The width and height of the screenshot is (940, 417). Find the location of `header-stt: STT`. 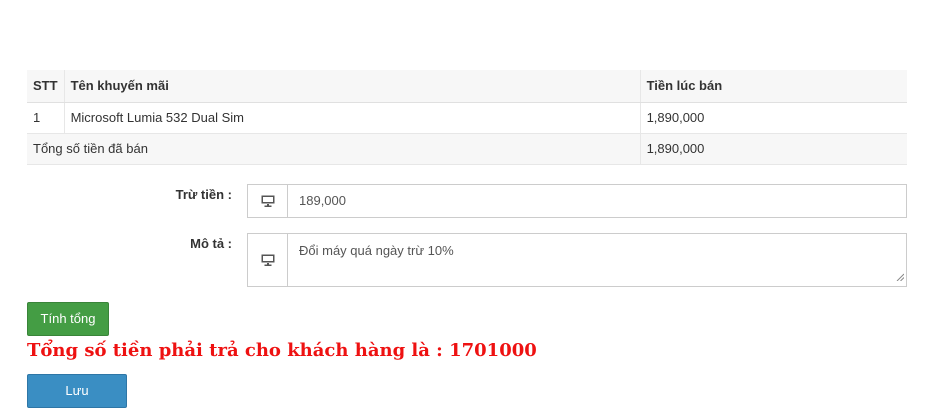

header-stt: STT is located at coordinates (46, 86).